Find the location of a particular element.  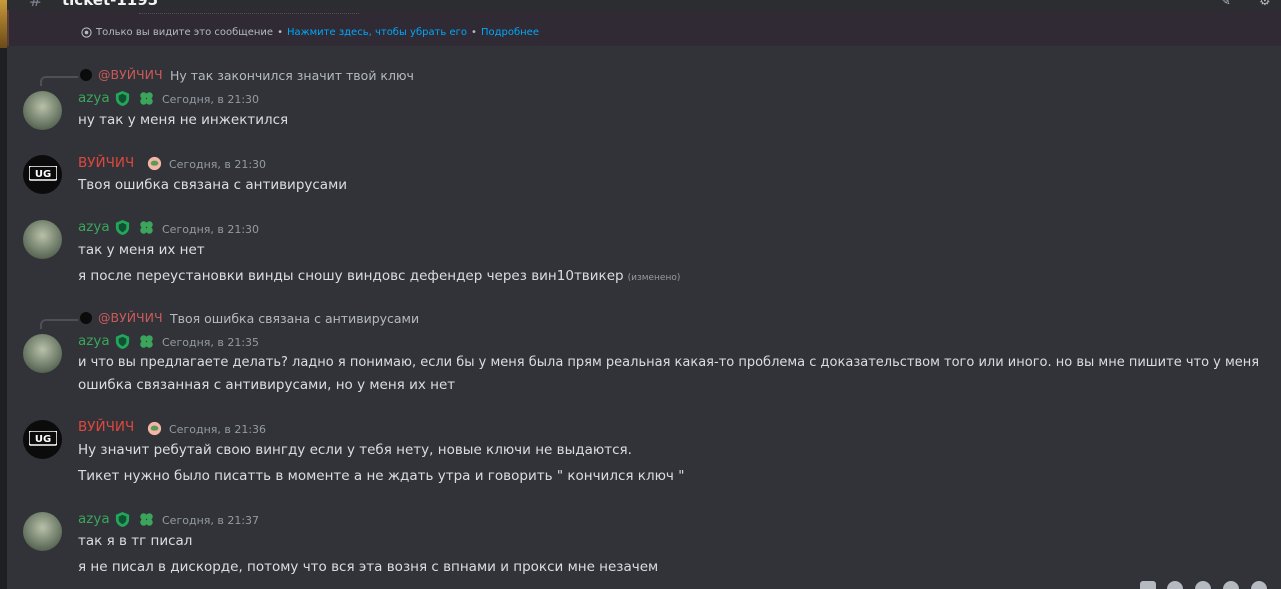

eye-icon is located at coordinates (86, 32).